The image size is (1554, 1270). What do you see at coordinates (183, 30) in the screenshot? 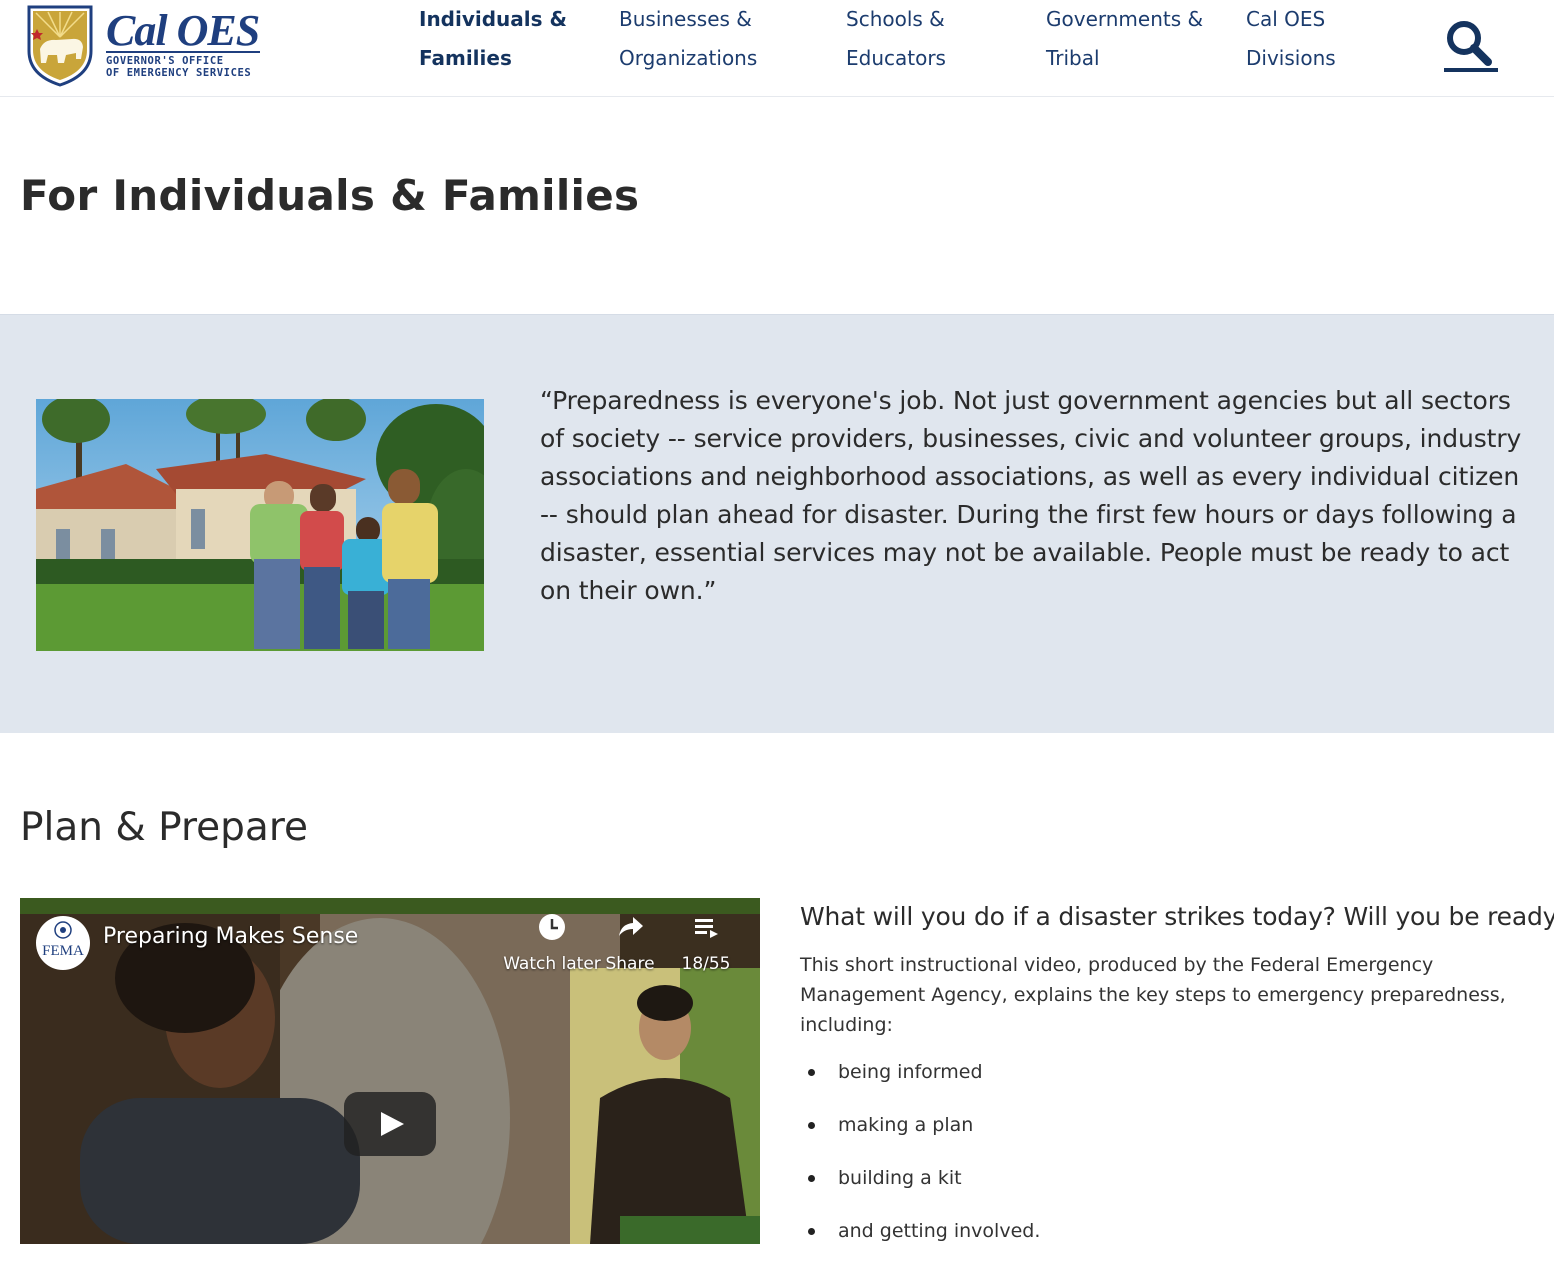
I see `logo-wordmark: Cal OES` at bounding box center [183, 30].